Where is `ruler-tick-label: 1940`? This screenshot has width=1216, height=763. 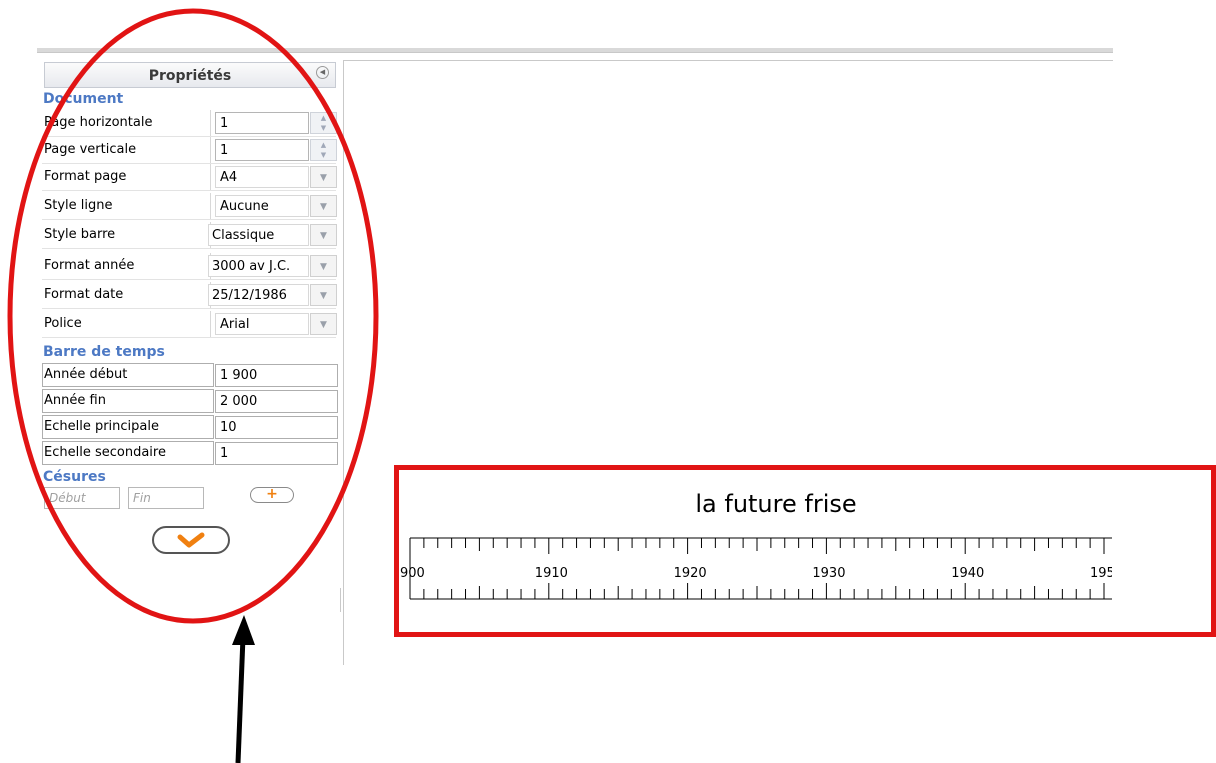
ruler-tick-label: 1940 is located at coordinates (967, 573).